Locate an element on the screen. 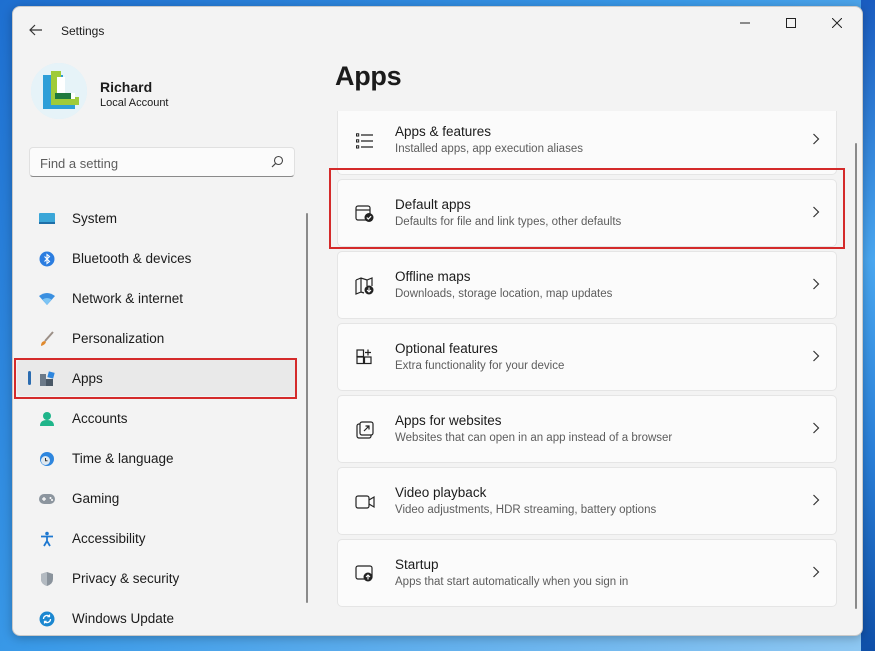  sidebar-item-label: Gaming is located at coordinates (96, 498).